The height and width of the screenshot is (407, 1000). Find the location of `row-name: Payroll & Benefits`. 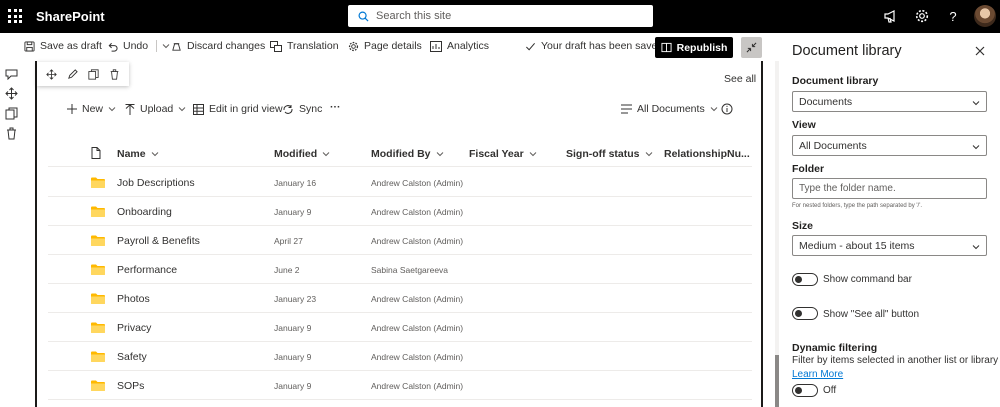

row-name: Payroll & Benefits is located at coordinates (158, 241).